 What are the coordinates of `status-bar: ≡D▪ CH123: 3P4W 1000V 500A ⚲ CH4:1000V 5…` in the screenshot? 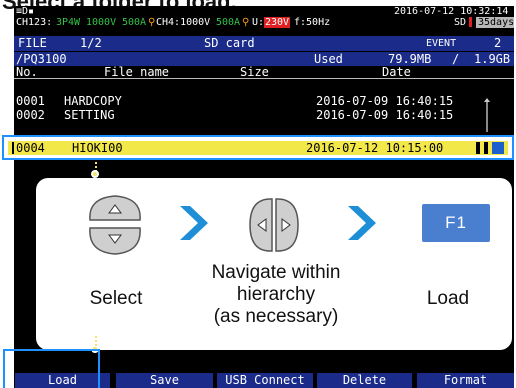 It's located at (264, 21).